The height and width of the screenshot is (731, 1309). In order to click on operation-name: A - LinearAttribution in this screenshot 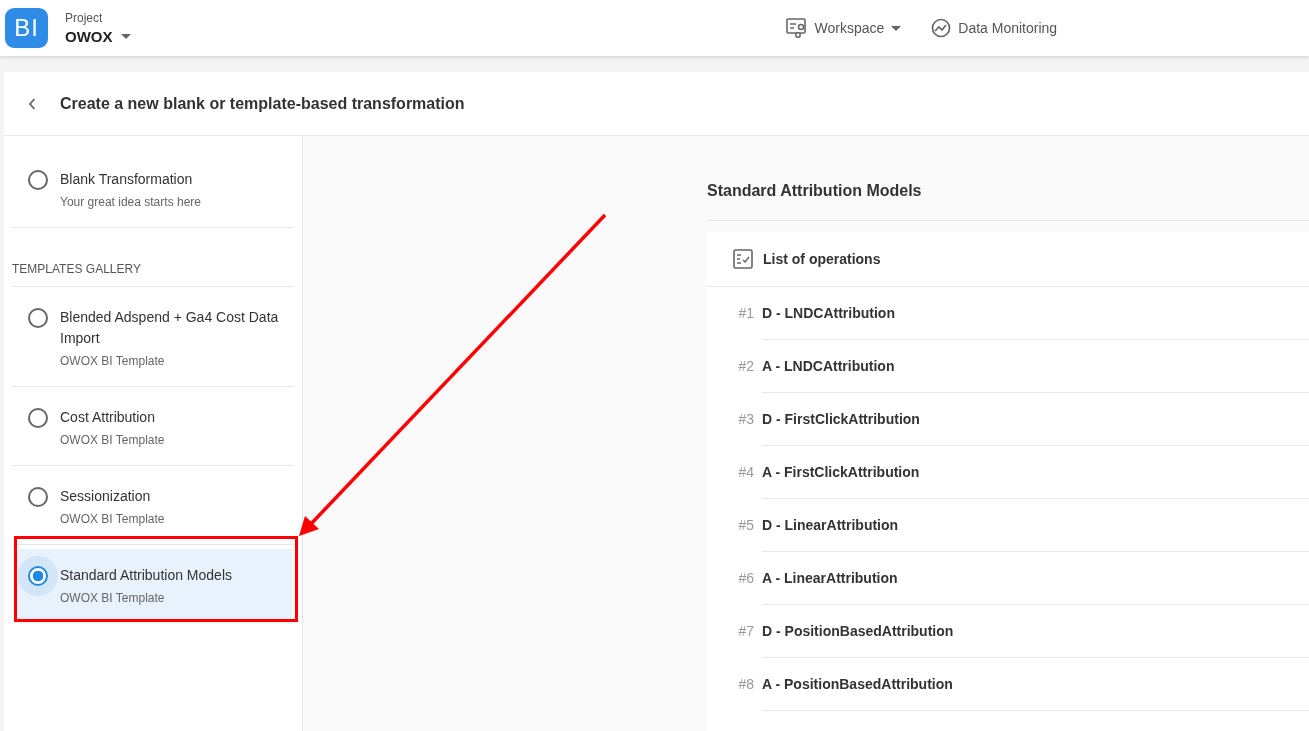, I will do `click(830, 578)`.